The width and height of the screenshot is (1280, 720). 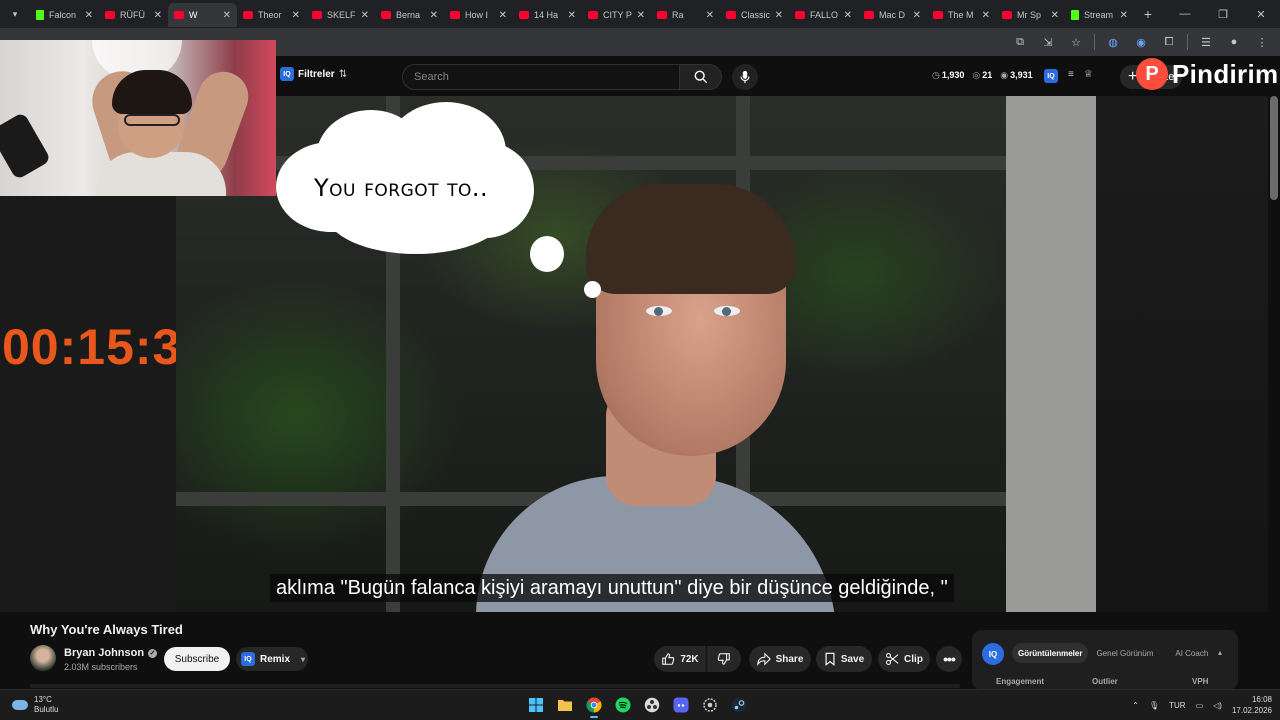 What do you see at coordinates (1217, 705) in the screenshot?
I see `volume-icon: ◁)` at bounding box center [1217, 705].